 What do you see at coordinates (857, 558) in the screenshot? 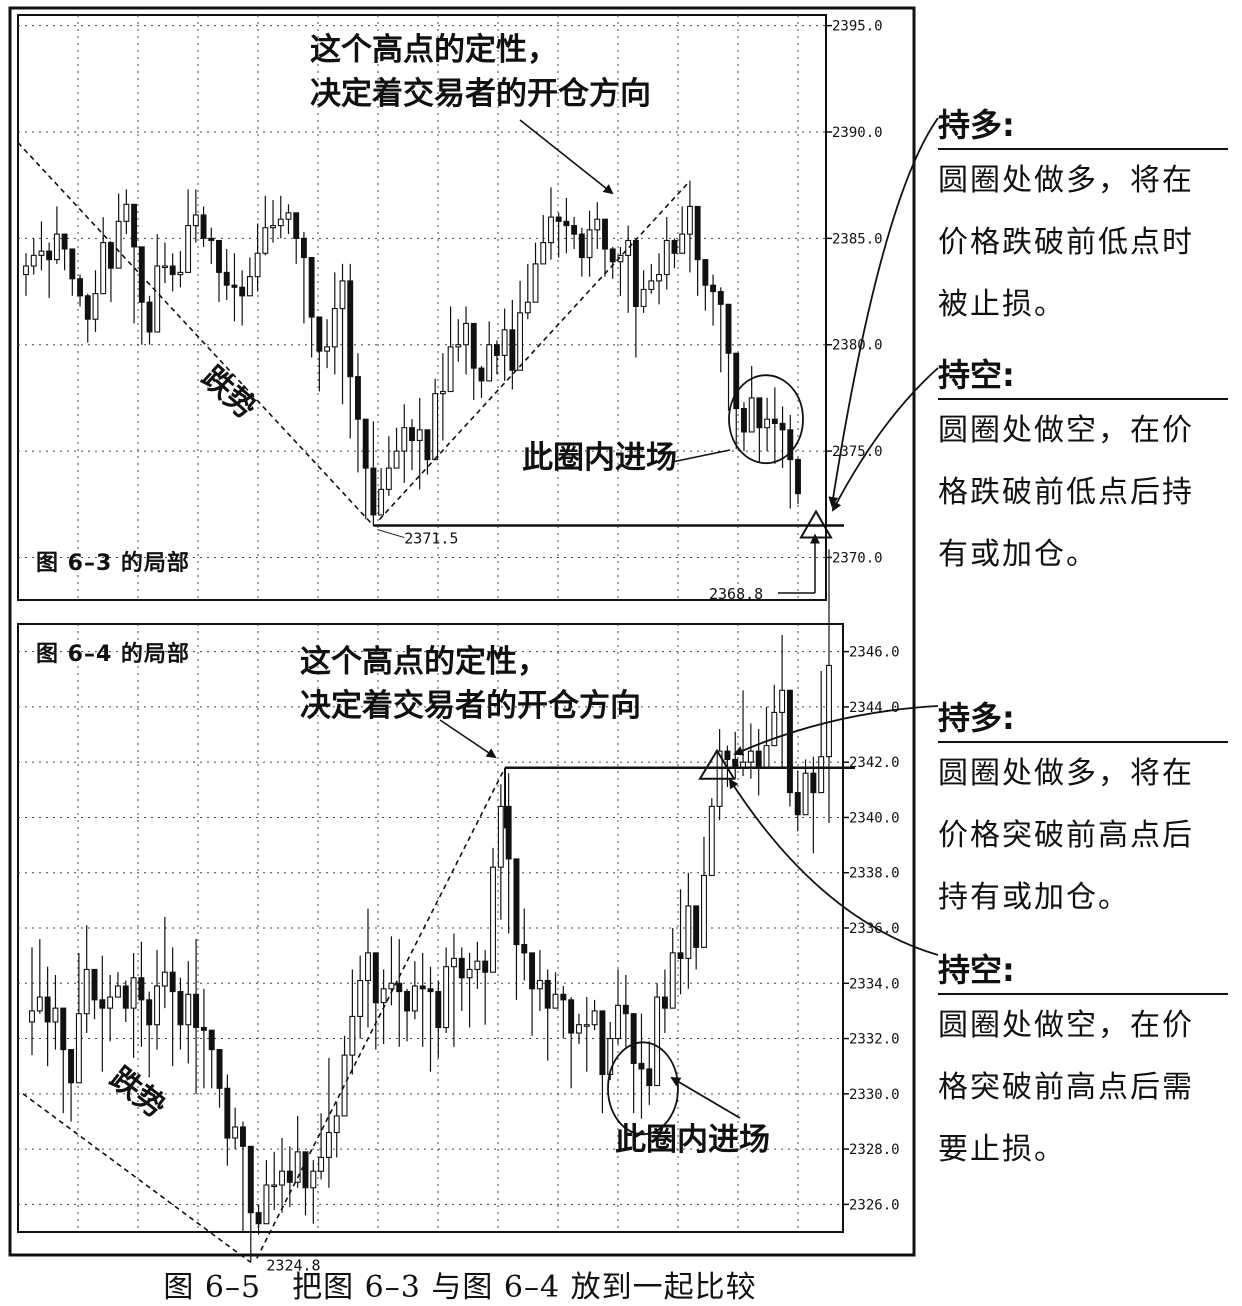
I see `y-tick-label: 2370.0` at bounding box center [857, 558].